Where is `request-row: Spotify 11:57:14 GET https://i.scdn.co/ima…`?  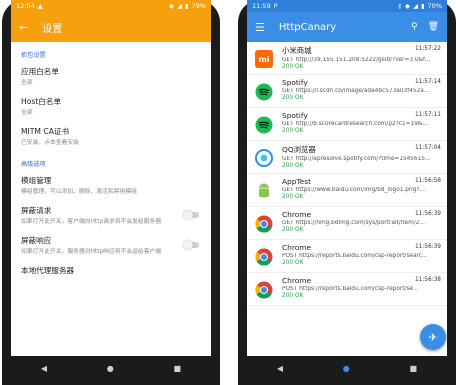 request-row: Spotify 11:57:14 GET https://i.scdn.co/ima… is located at coordinates (347, 91).